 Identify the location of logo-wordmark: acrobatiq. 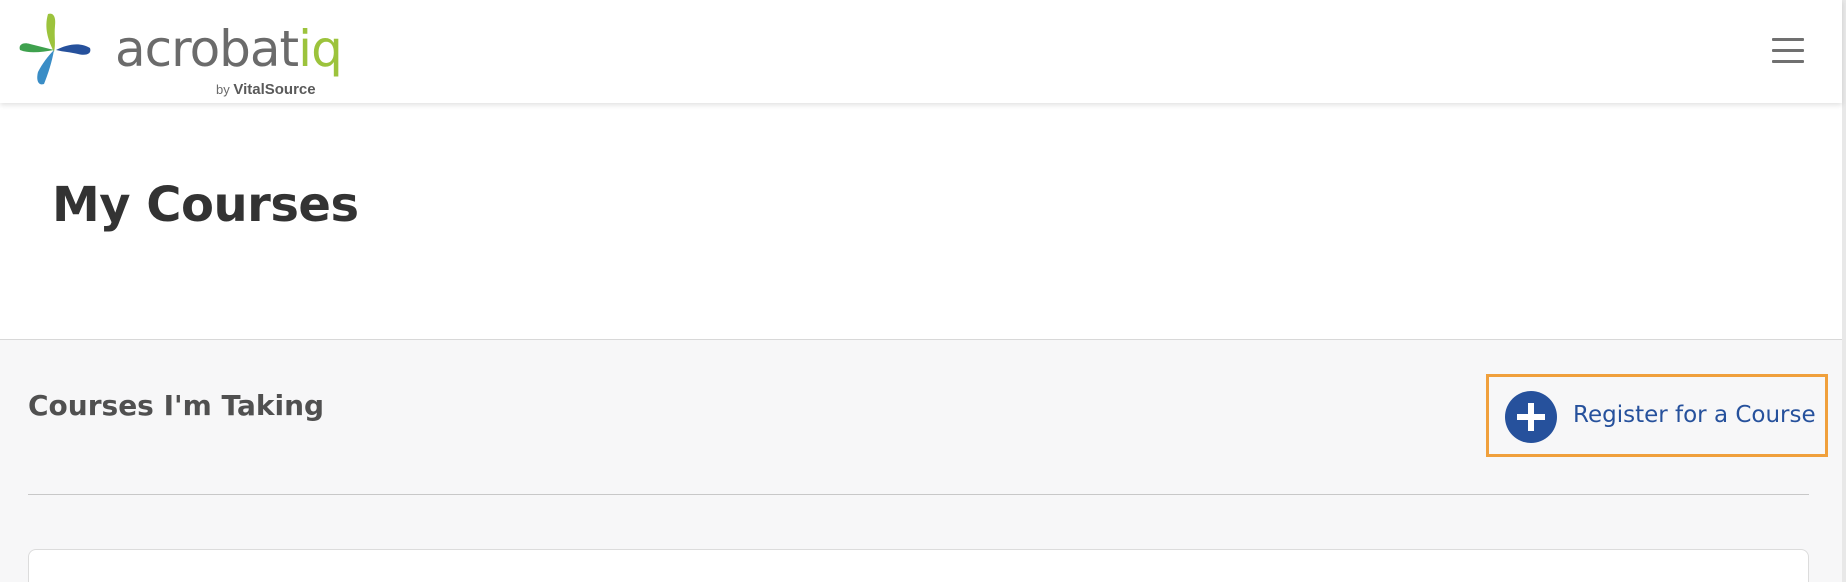
(229, 49).